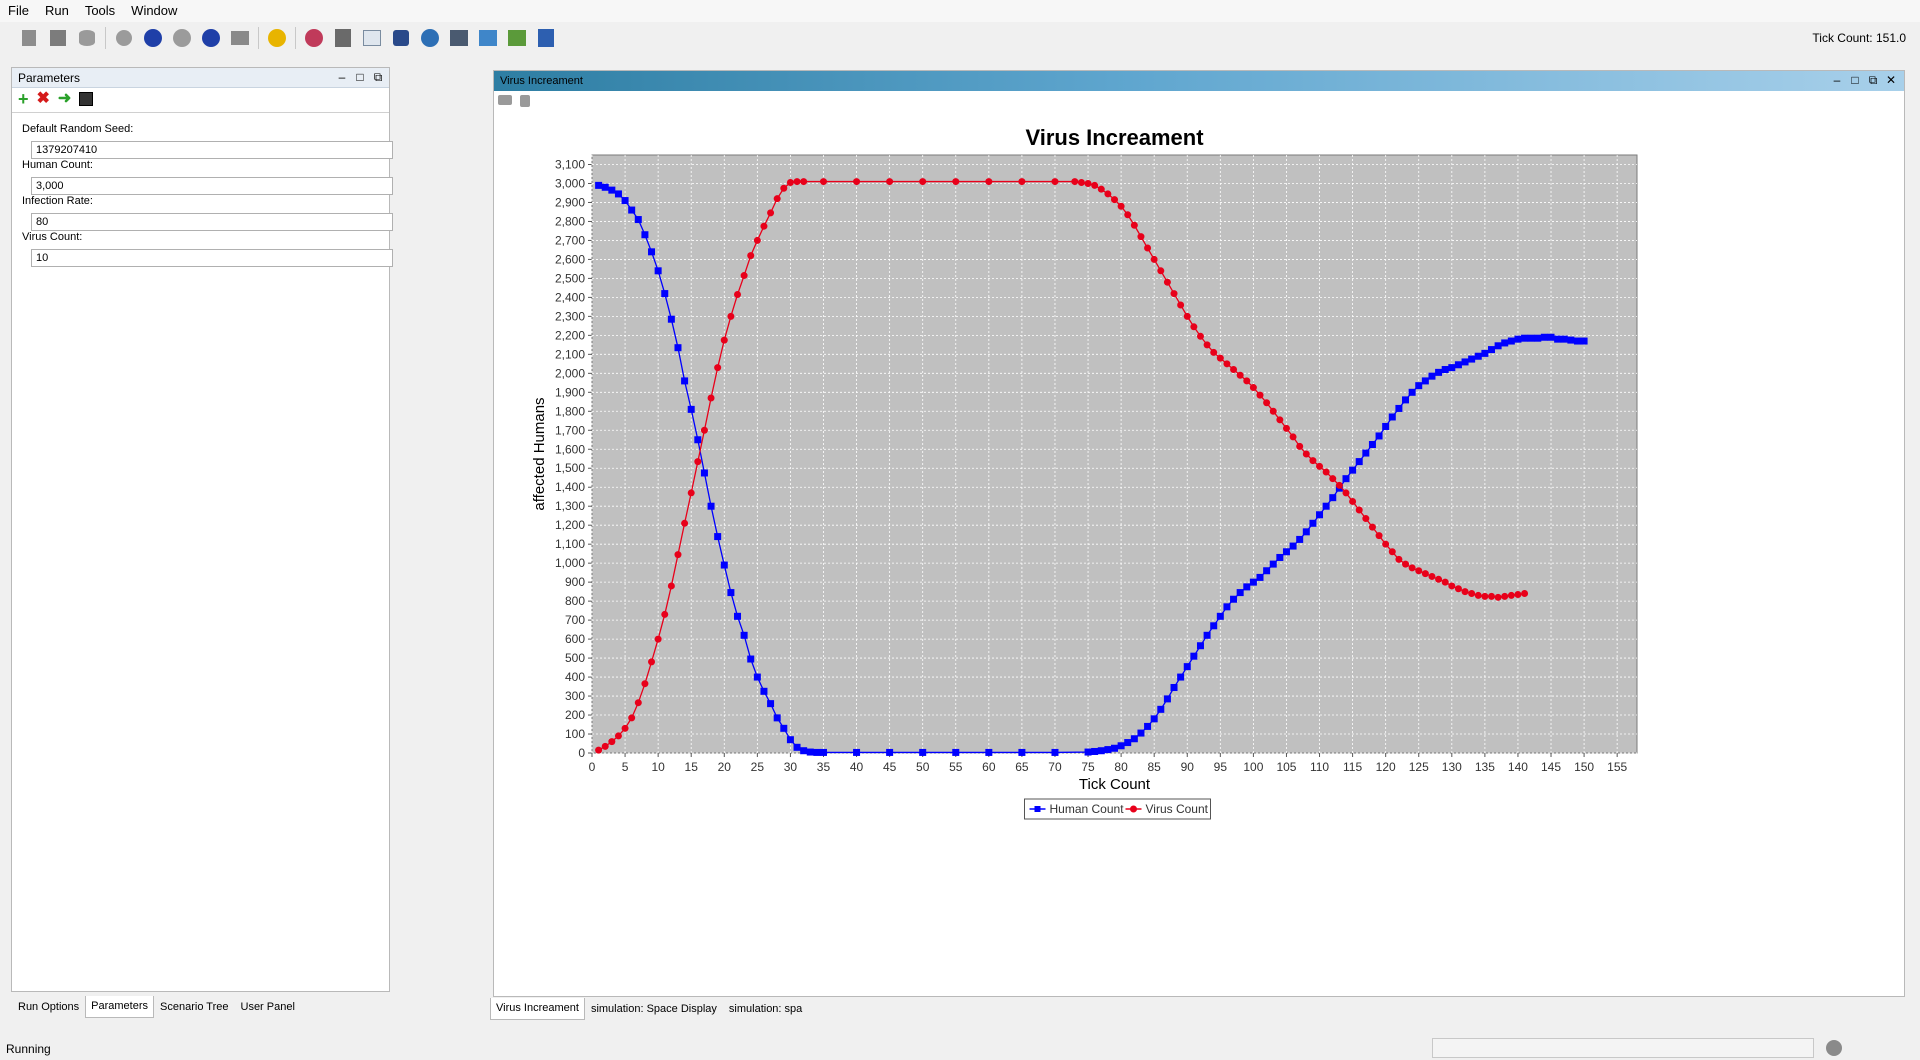 The height and width of the screenshot is (1060, 1920). Describe the element at coordinates (1386, 767) in the screenshot. I see `x-tick-label: 120` at that location.